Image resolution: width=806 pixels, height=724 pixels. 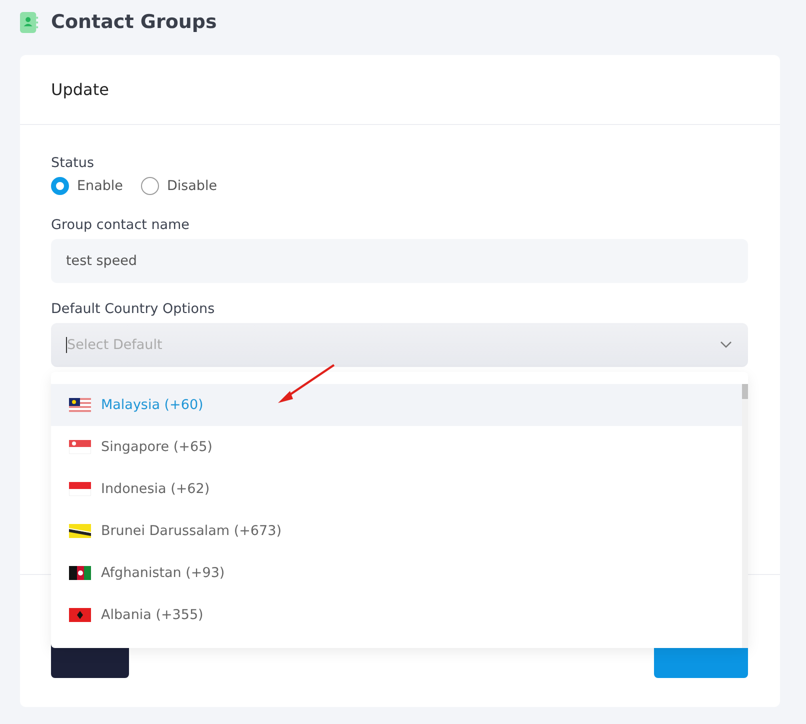 What do you see at coordinates (133, 309) in the screenshot?
I see `field-label: Default Country Options` at bounding box center [133, 309].